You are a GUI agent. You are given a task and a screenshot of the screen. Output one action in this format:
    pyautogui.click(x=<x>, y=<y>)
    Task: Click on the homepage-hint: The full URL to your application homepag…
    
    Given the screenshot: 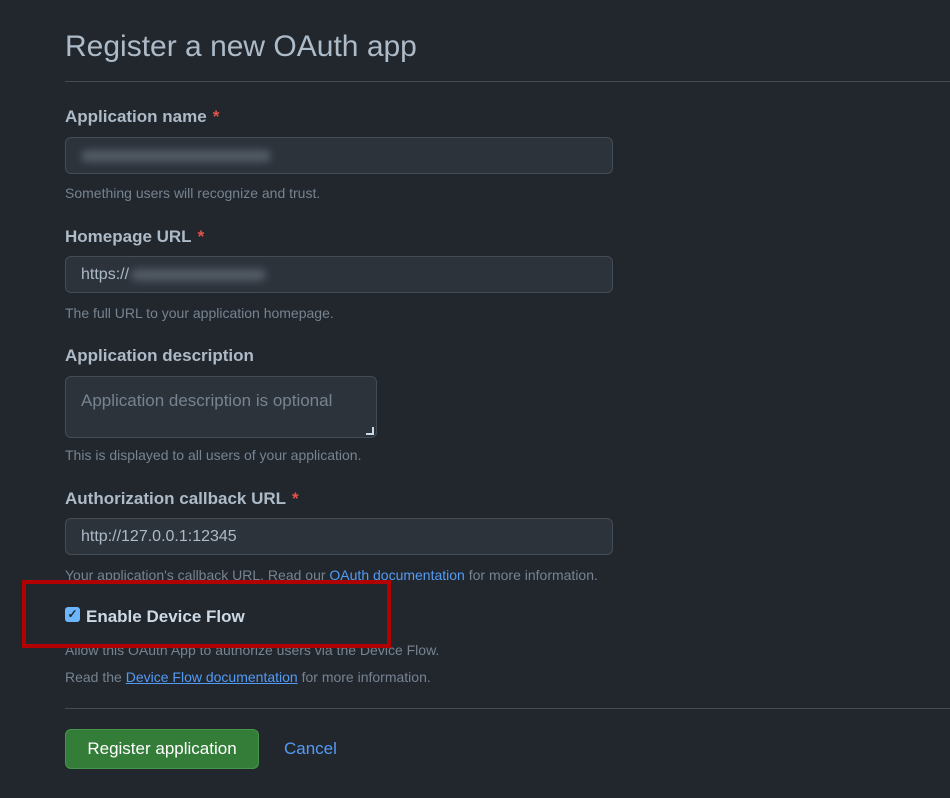 What is the action you would take?
    pyautogui.click(x=199, y=313)
    